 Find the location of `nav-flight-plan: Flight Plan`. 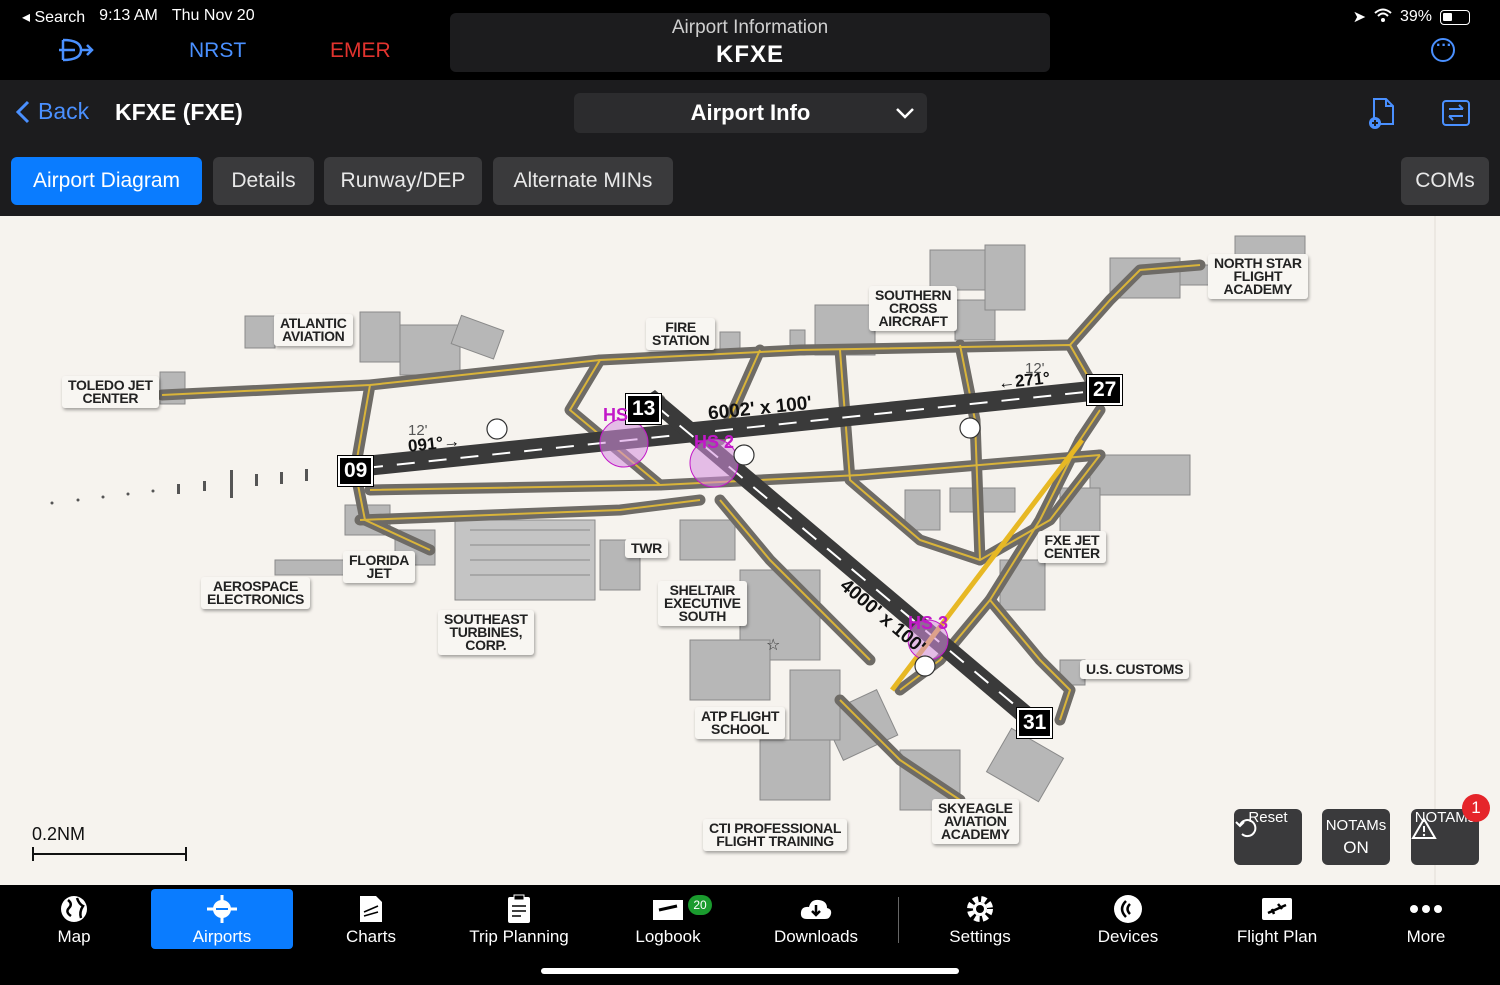

nav-flight-plan: Flight Plan is located at coordinates (1277, 919).